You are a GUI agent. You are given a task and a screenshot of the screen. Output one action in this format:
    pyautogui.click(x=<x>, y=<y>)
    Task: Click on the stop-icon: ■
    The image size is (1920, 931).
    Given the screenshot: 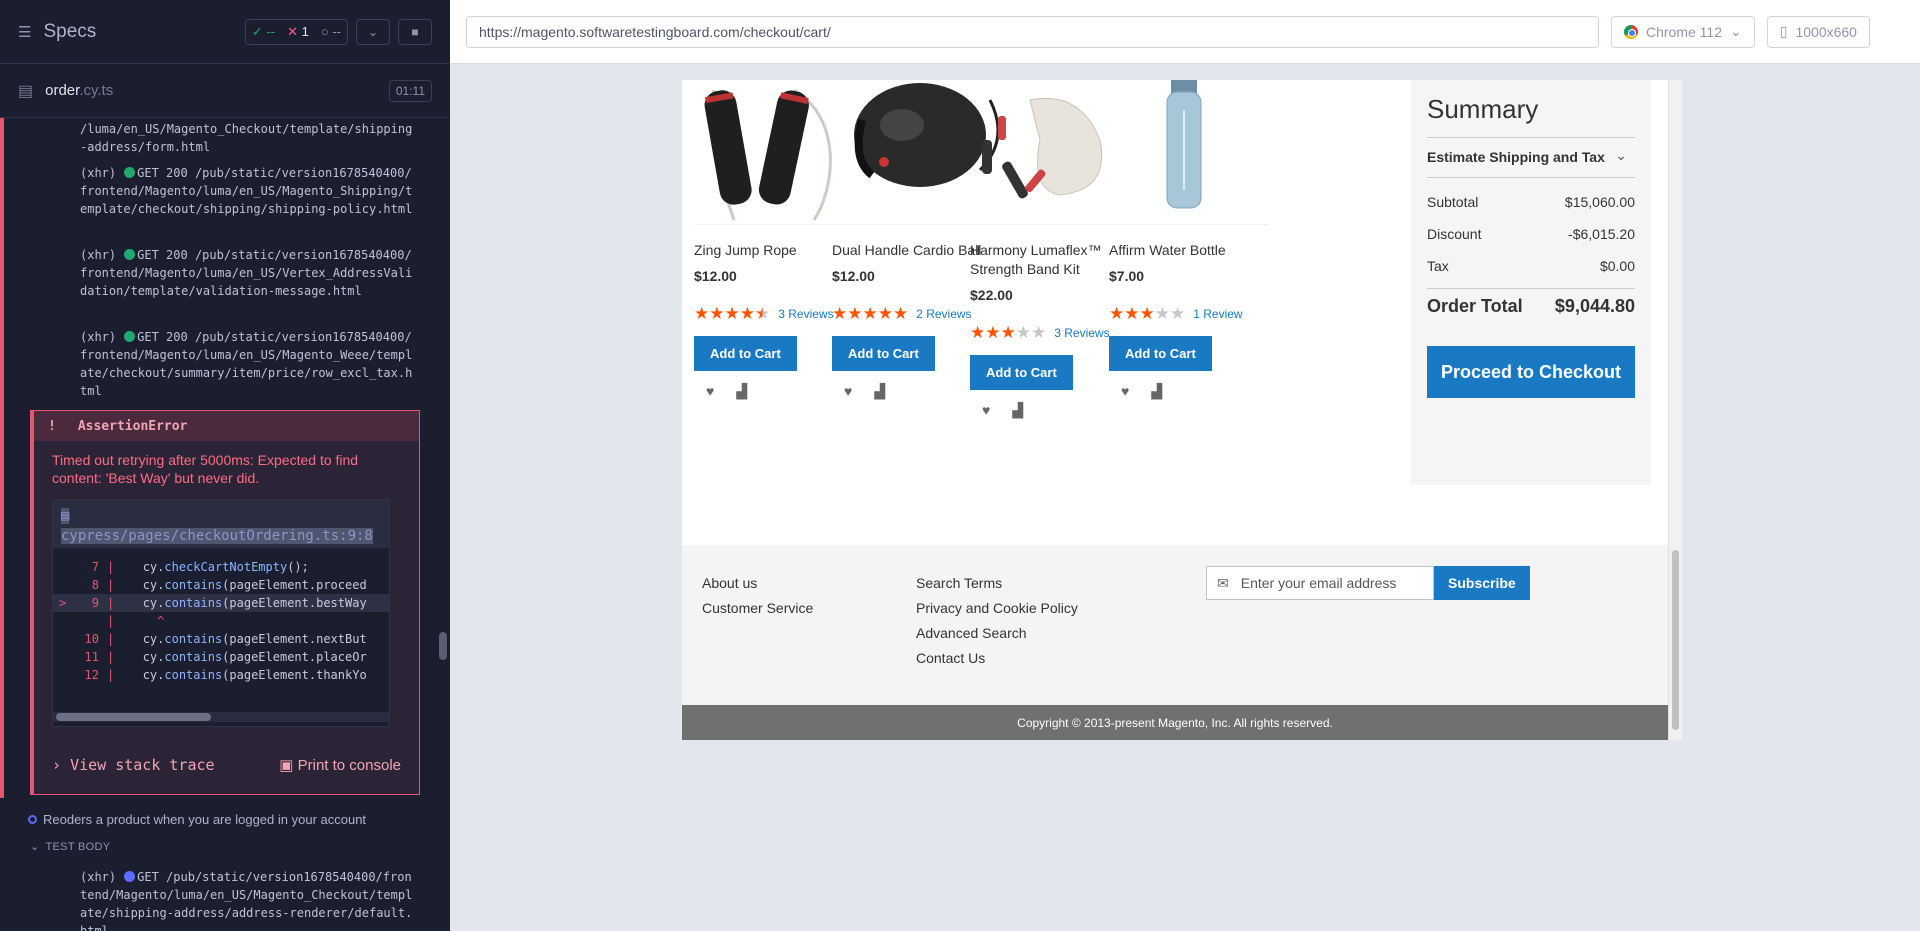 What is the action you would take?
    pyautogui.click(x=415, y=31)
    